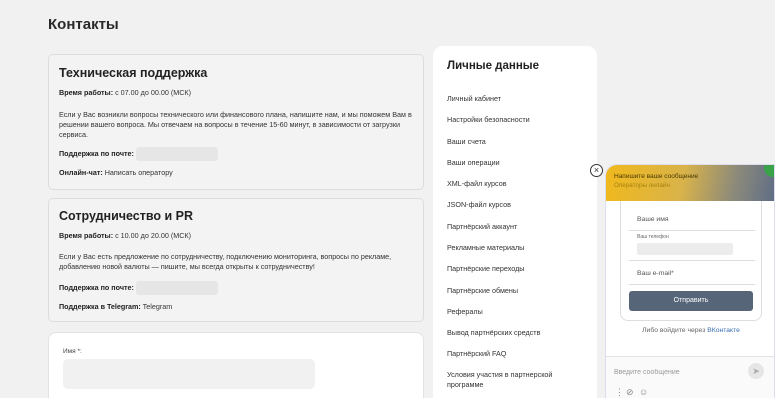 Image resolution: width=775 pixels, height=398 pixels. What do you see at coordinates (691, 301) in the screenshot?
I see `send-button: Отправить` at bounding box center [691, 301].